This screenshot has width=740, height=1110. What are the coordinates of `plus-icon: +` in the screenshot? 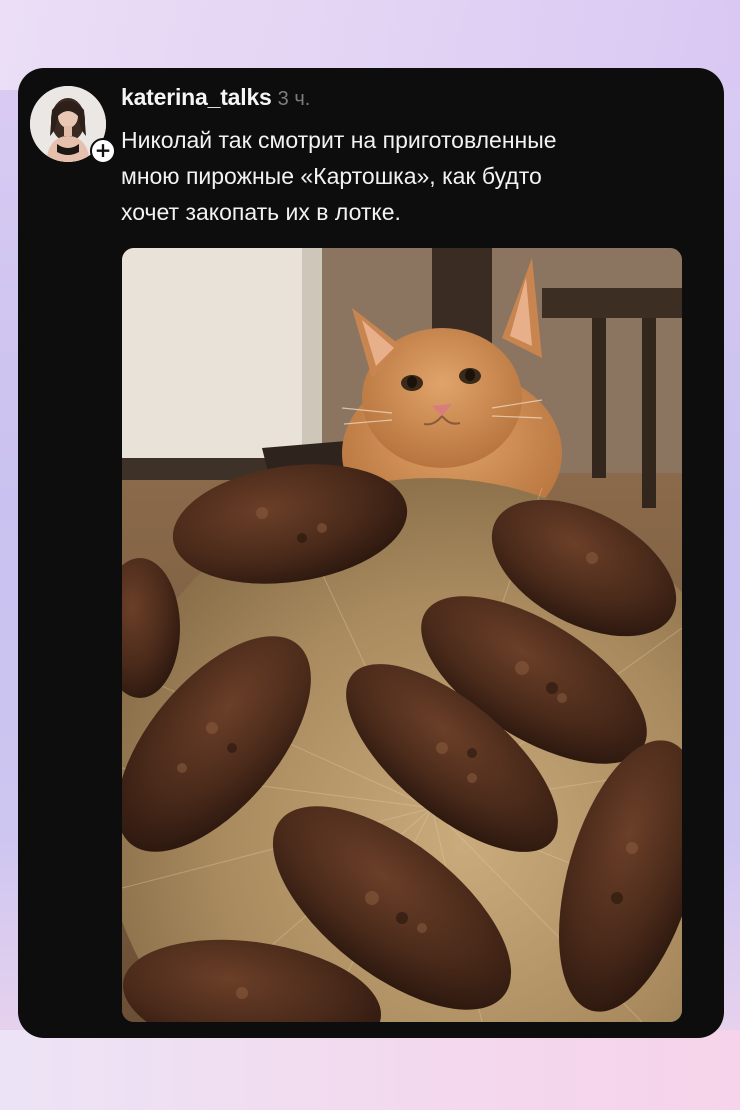 It's located at (103, 151).